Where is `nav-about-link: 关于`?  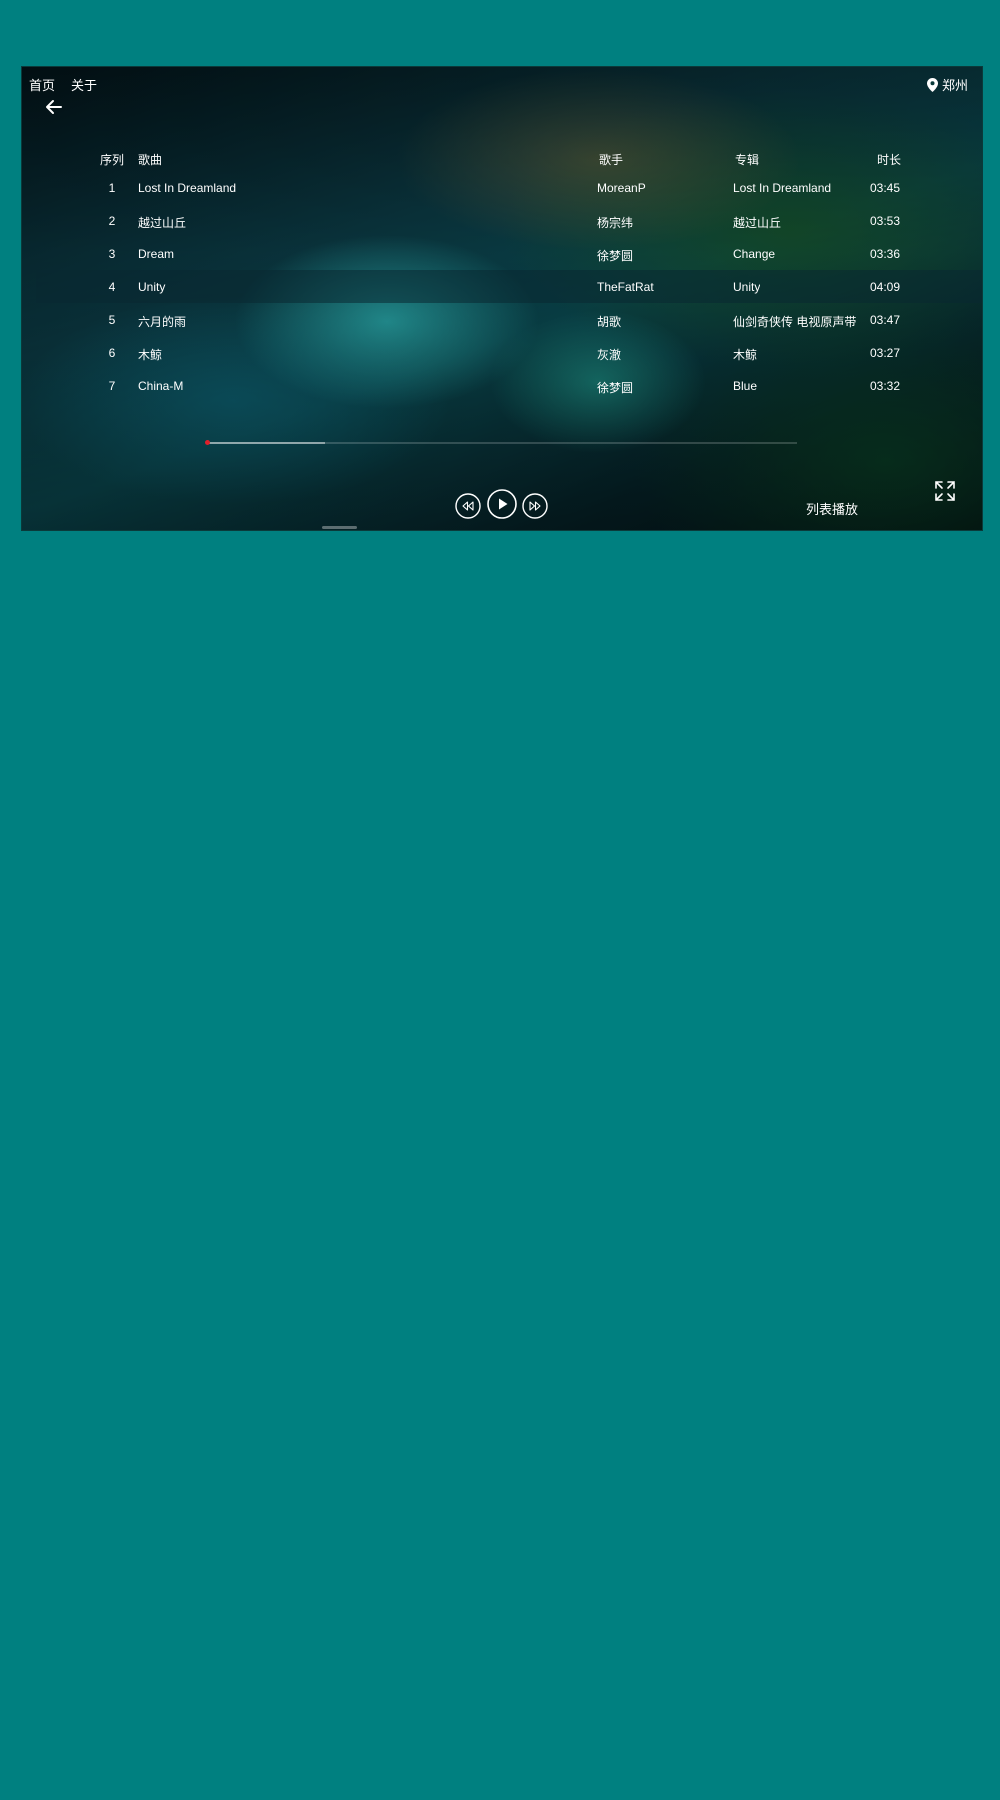
nav-about-link: 关于 is located at coordinates (84, 84).